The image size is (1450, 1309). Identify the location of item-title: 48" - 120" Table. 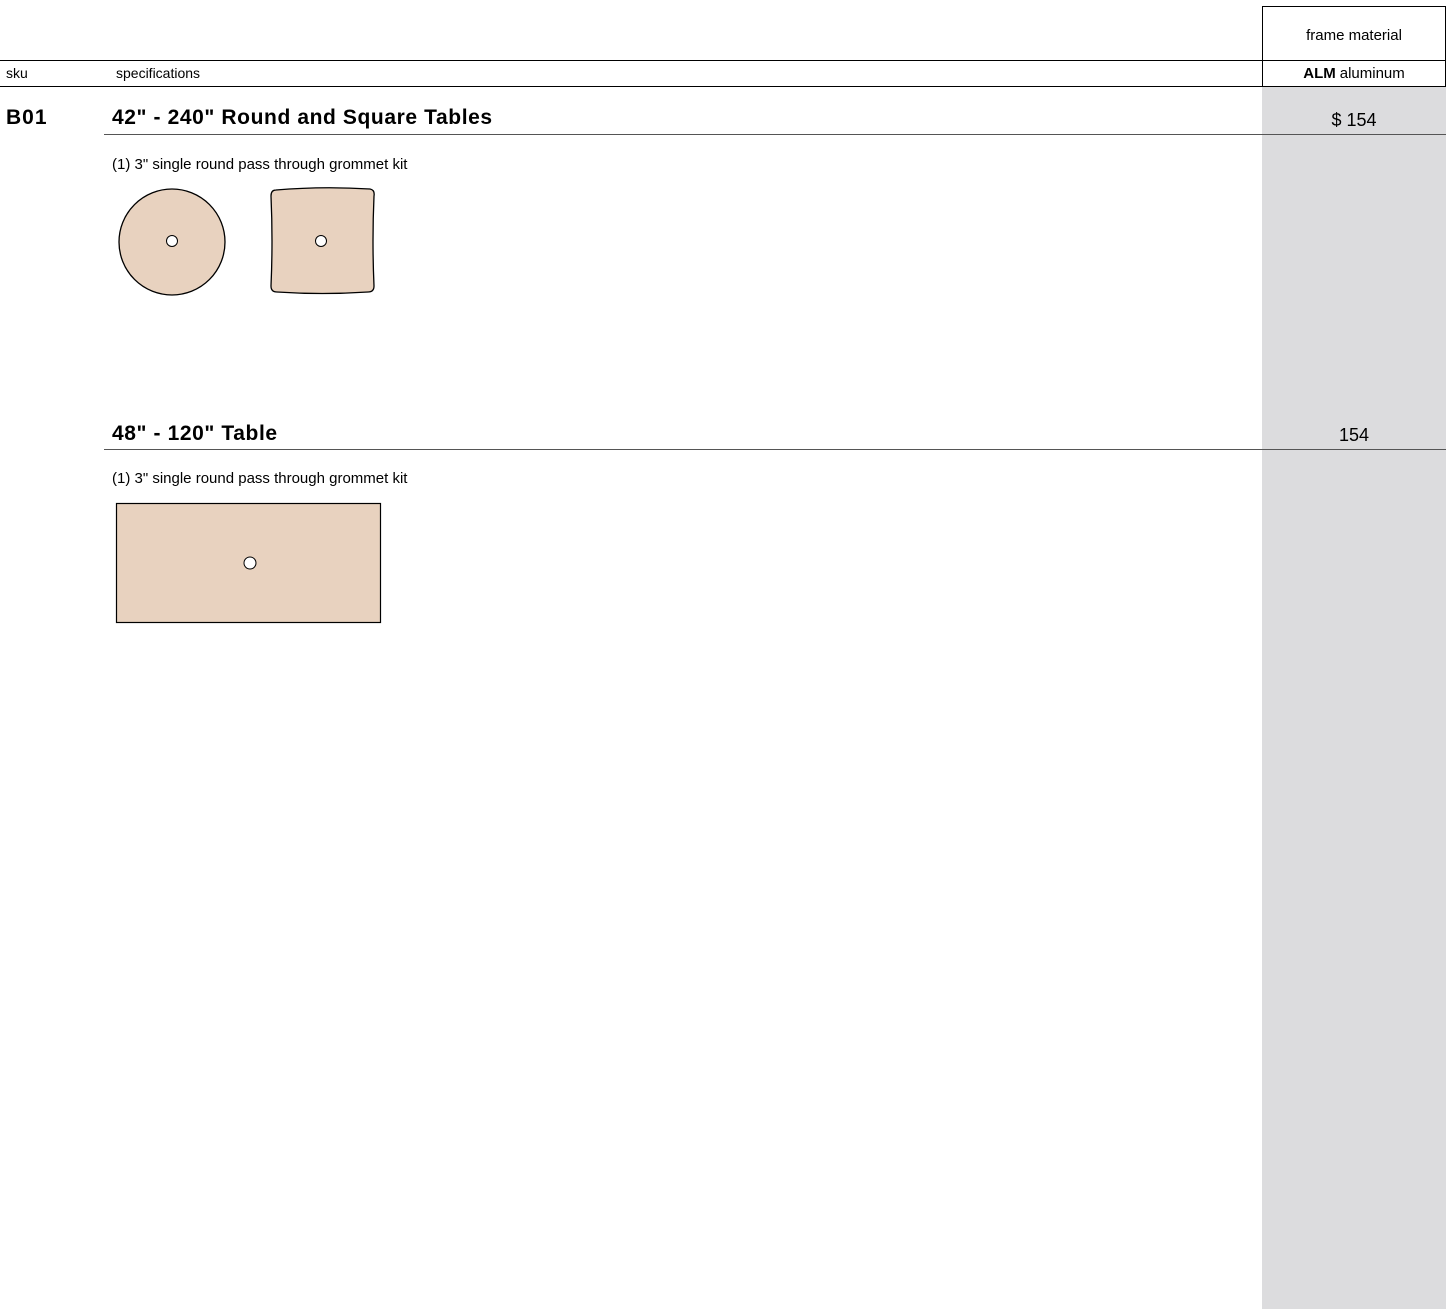
(195, 433).